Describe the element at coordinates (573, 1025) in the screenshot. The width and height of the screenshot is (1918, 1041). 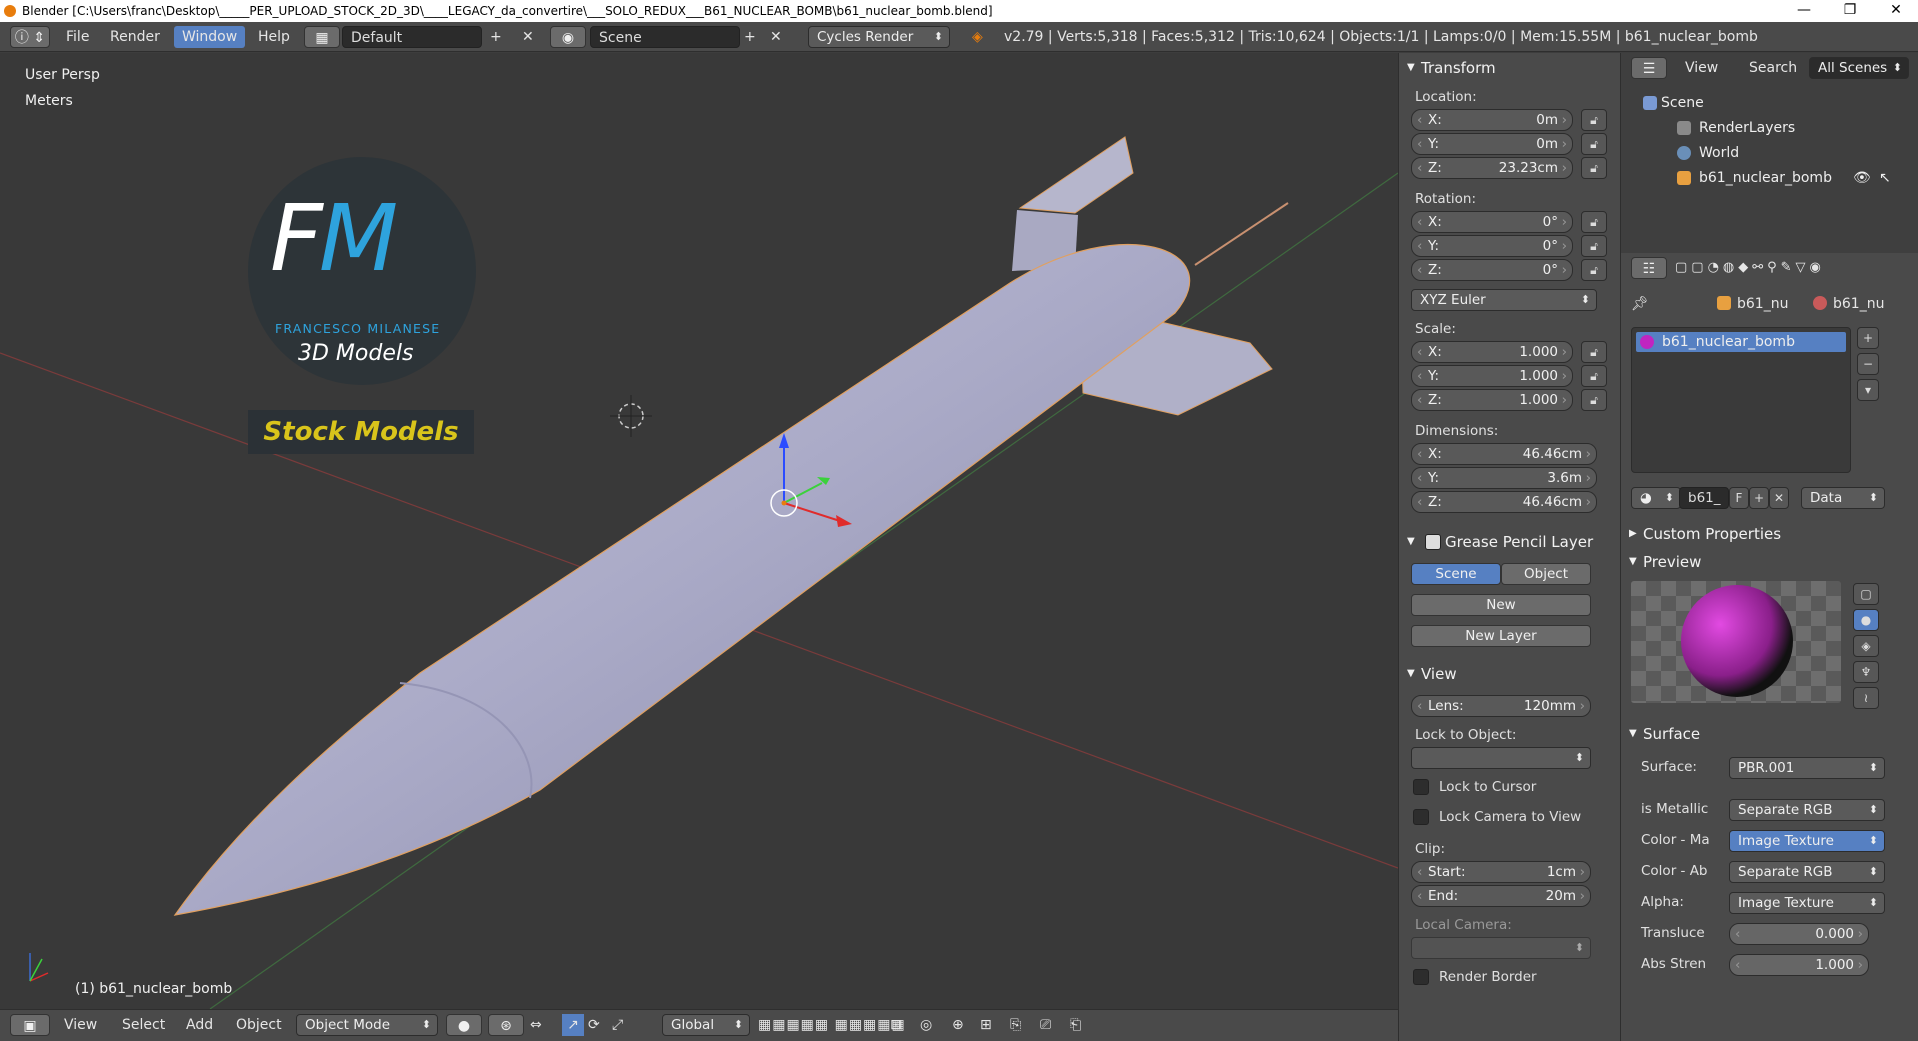
I see `translate-icon: ↗` at that location.